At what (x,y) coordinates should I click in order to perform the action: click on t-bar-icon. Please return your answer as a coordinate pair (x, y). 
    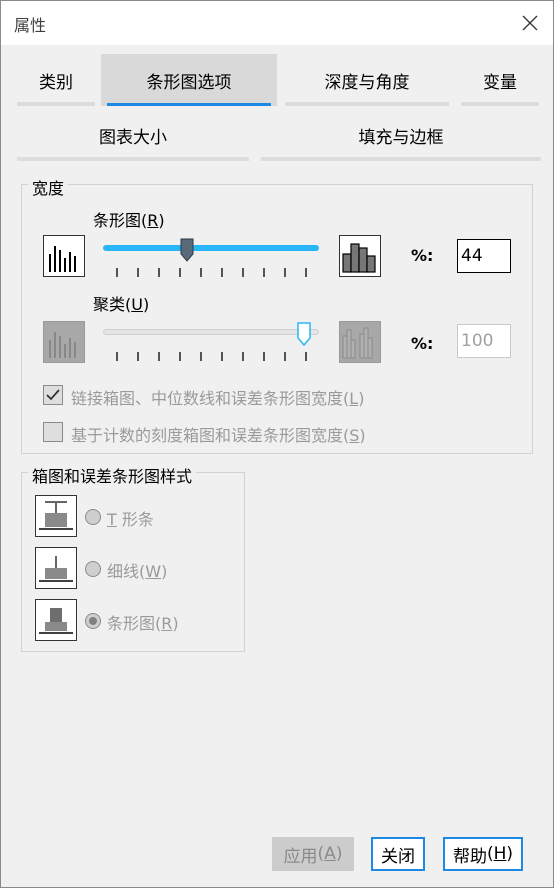
    Looking at the image, I should click on (56, 516).